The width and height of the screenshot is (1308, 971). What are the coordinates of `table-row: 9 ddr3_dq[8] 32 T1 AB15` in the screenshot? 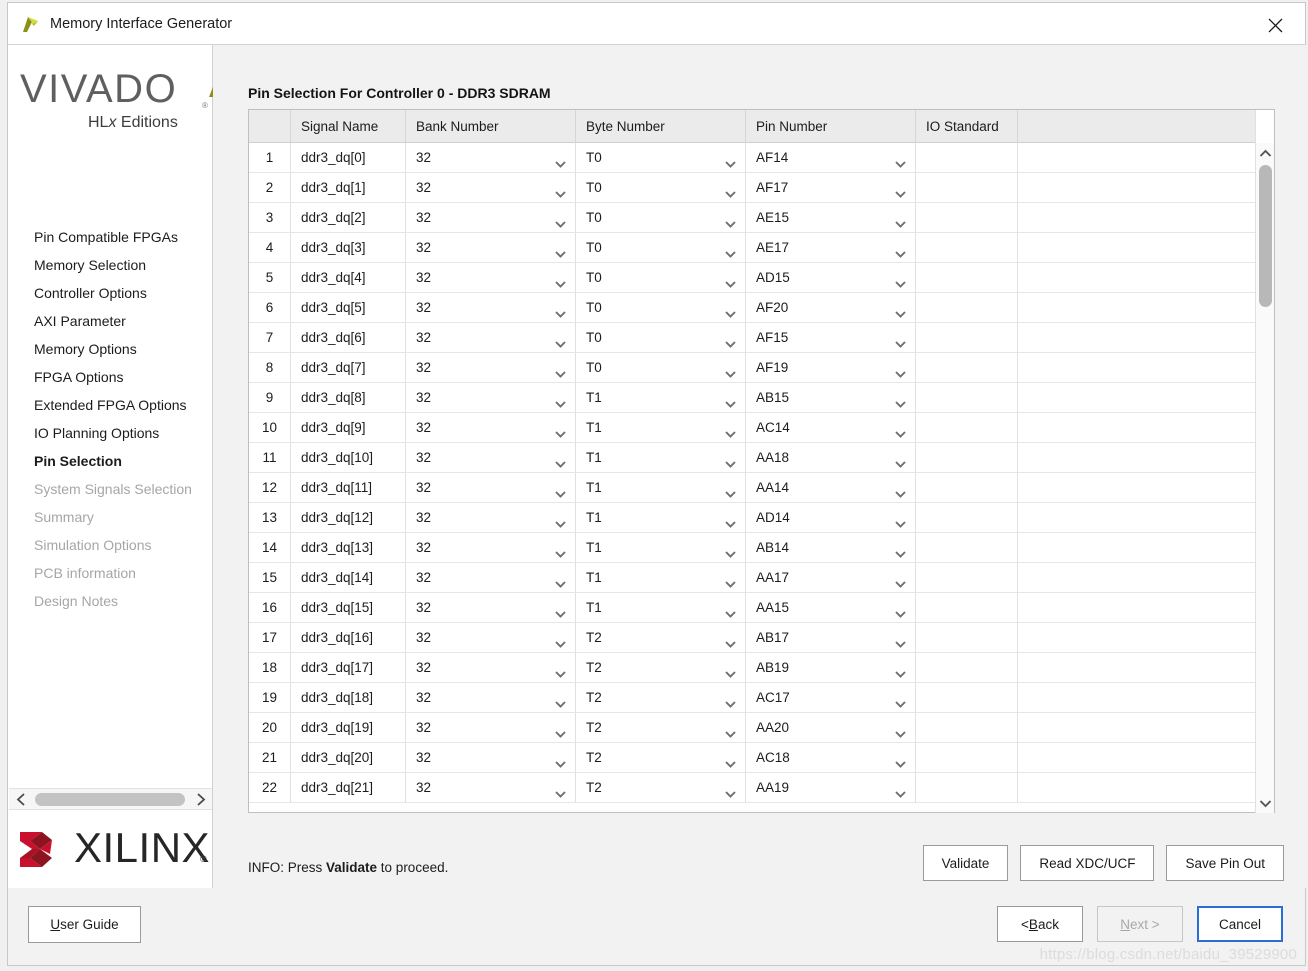 It's located at (752, 398).